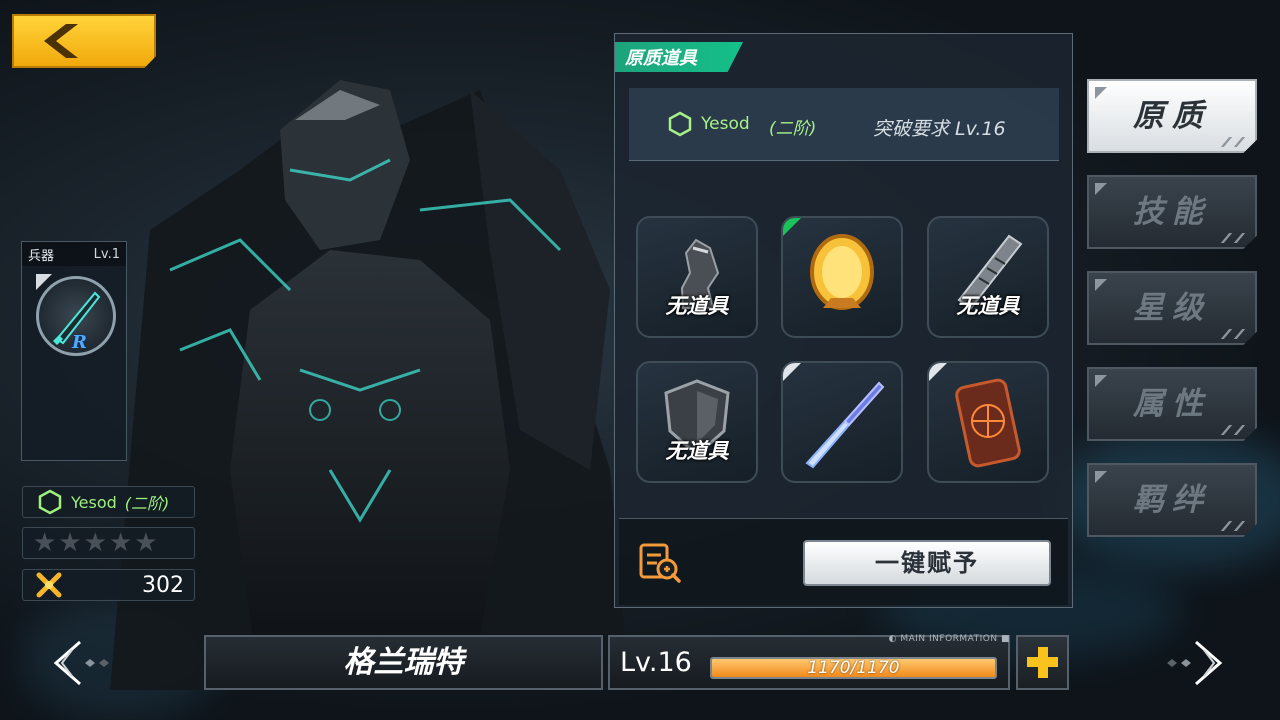  Describe the element at coordinates (108, 585) in the screenshot. I see `power-strip: 302` at that location.